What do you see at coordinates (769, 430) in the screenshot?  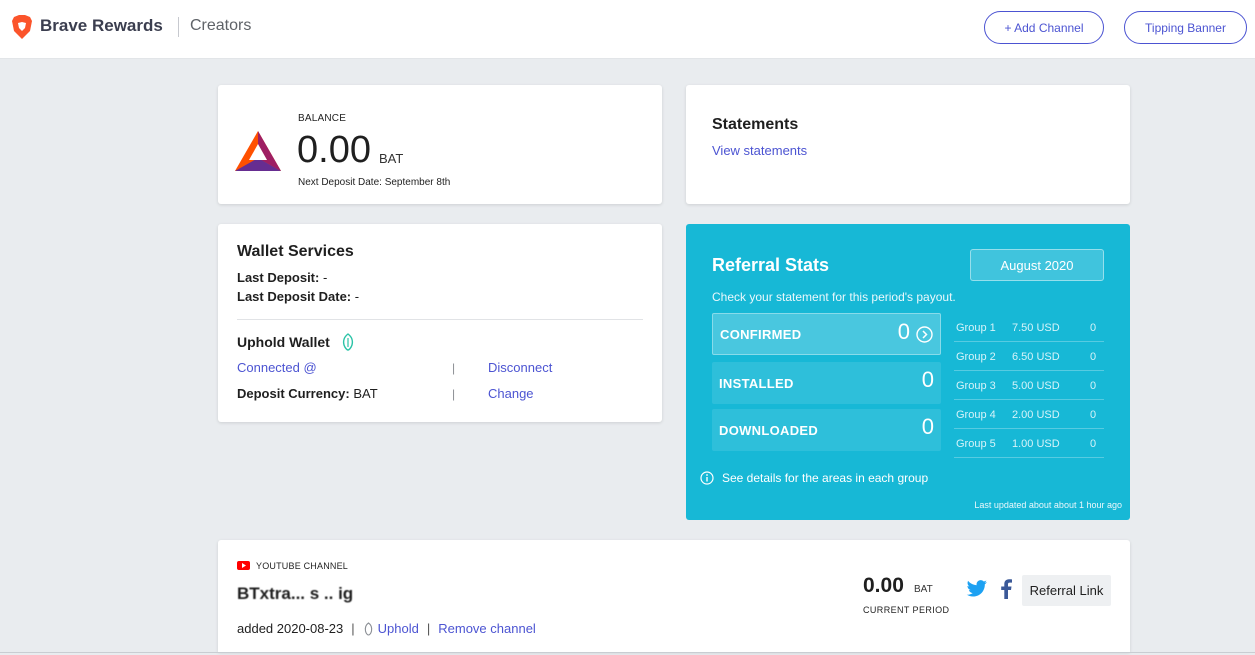 I see `stat-label: DOWNLOADED` at bounding box center [769, 430].